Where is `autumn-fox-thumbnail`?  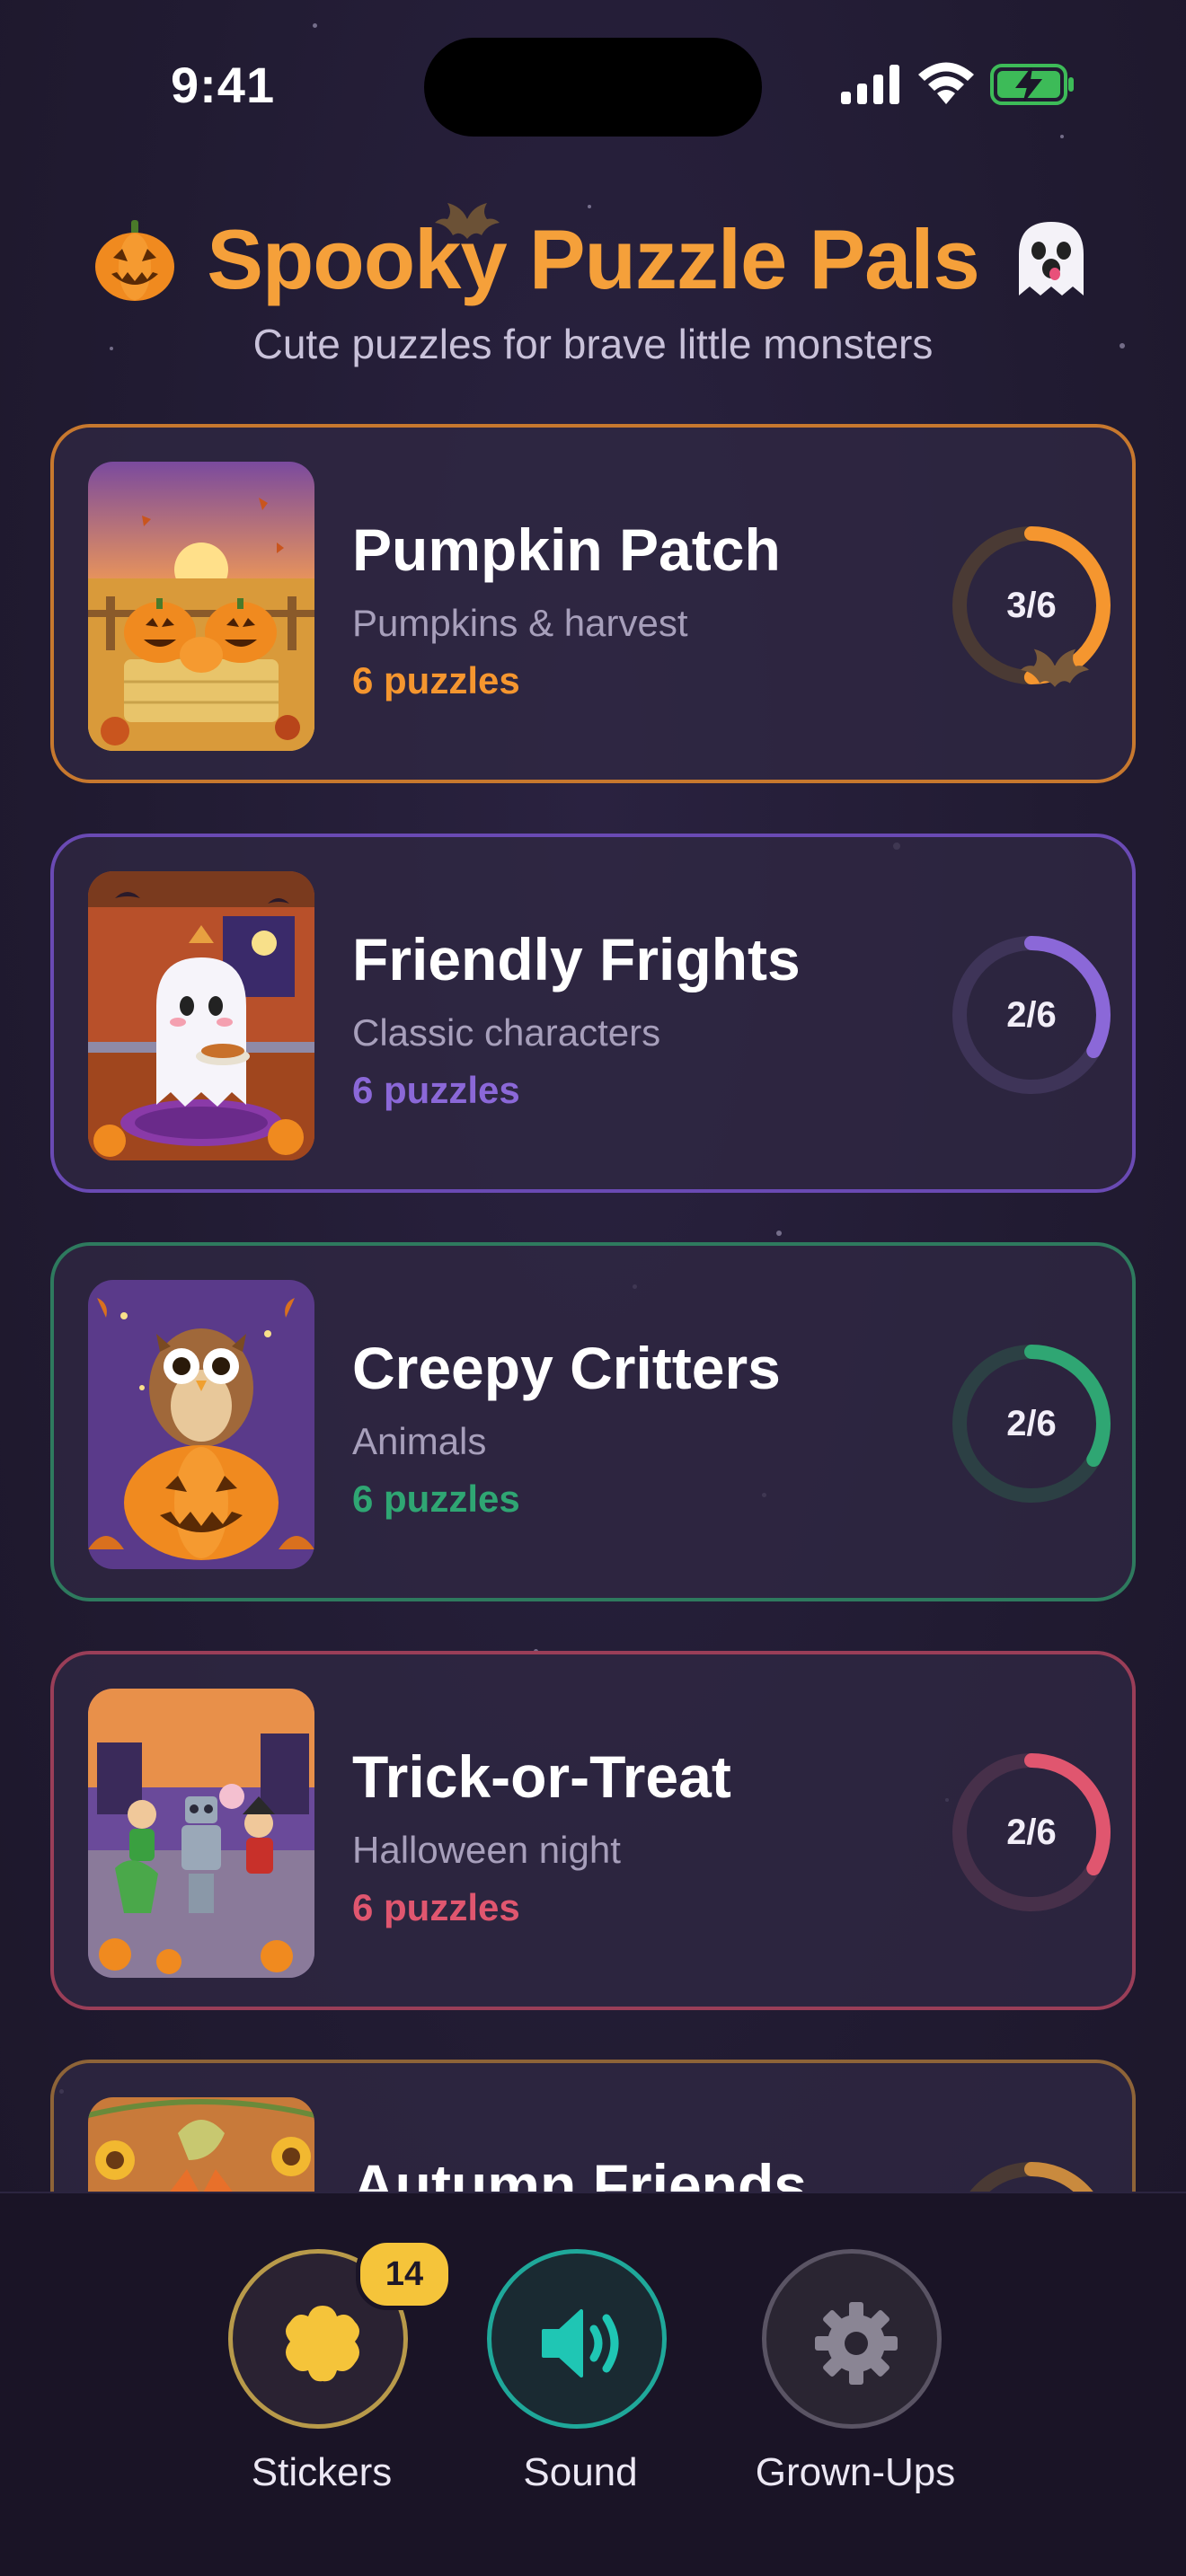
autumn-fox-thumbnail is located at coordinates (201, 2144).